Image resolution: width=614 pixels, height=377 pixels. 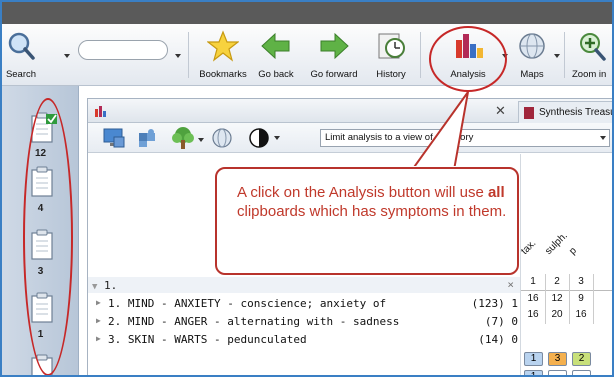 What do you see at coordinates (21, 46) in the screenshot?
I see `magnifier-icon` at bounding box center [21, 46].